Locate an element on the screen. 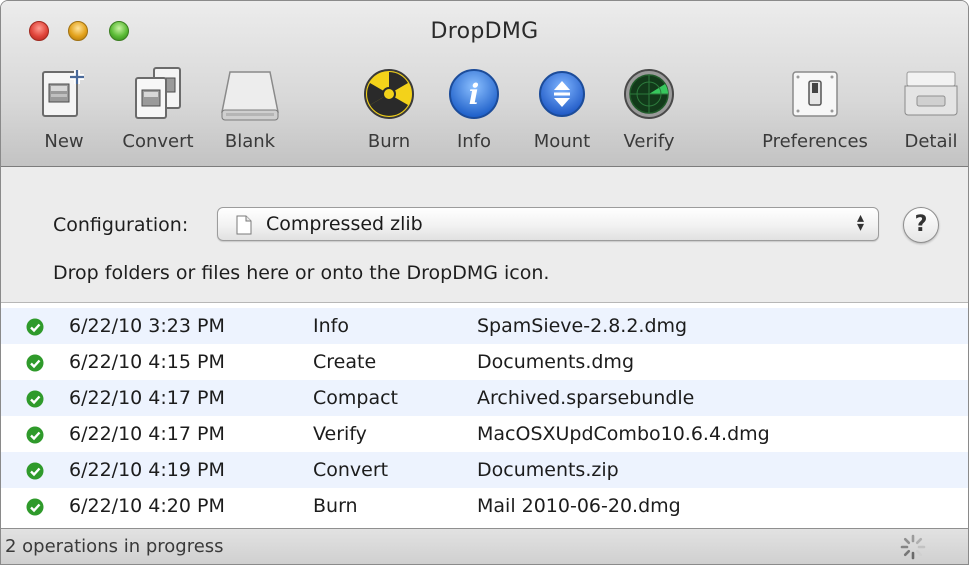  table-row: 6/22/10 4:19 PM Convert Documents.zip is located at coordinates (484, 470).